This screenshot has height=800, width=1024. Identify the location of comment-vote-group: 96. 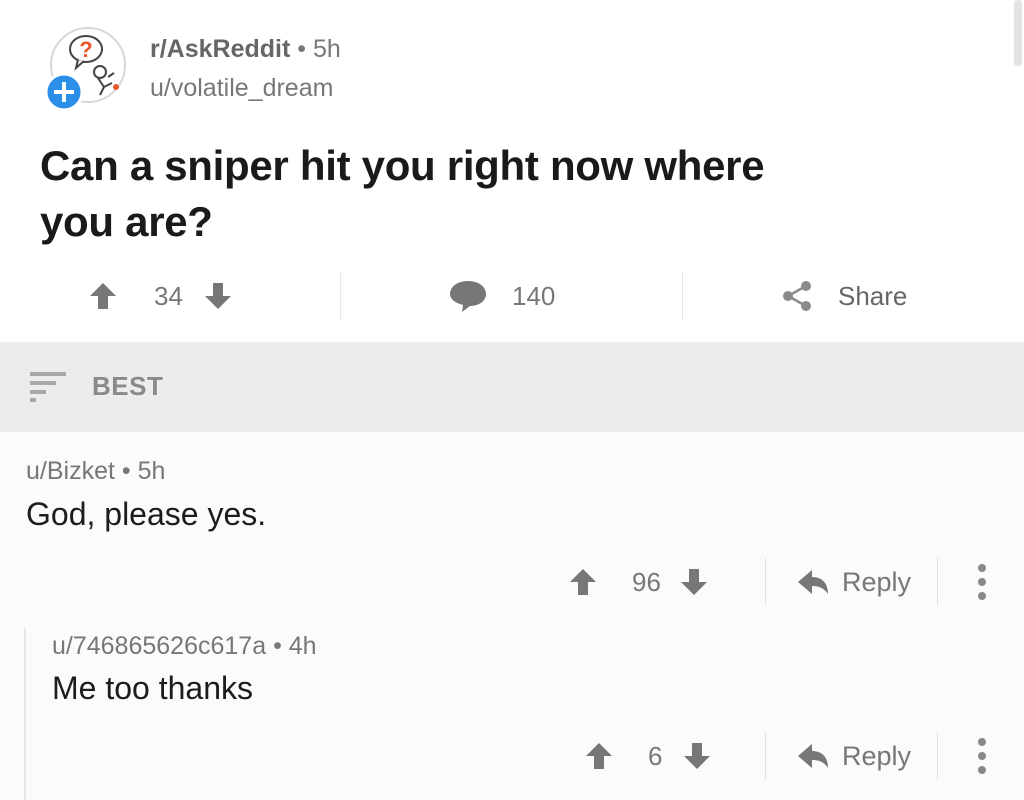
(638, 582).